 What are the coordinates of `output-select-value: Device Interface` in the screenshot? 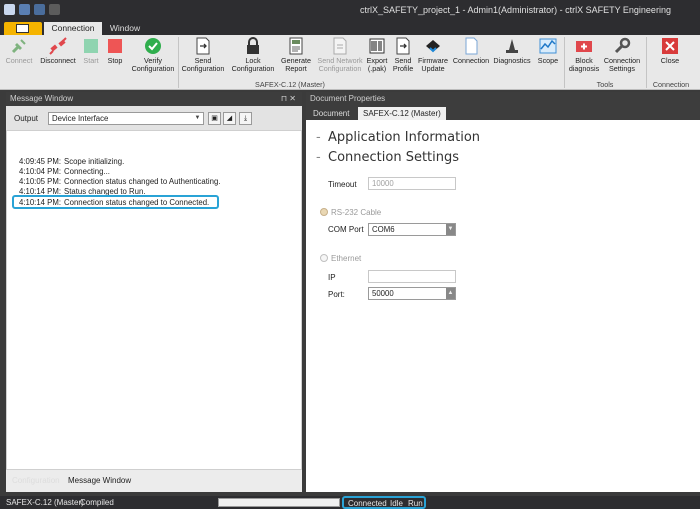 It's located at (80, 118).